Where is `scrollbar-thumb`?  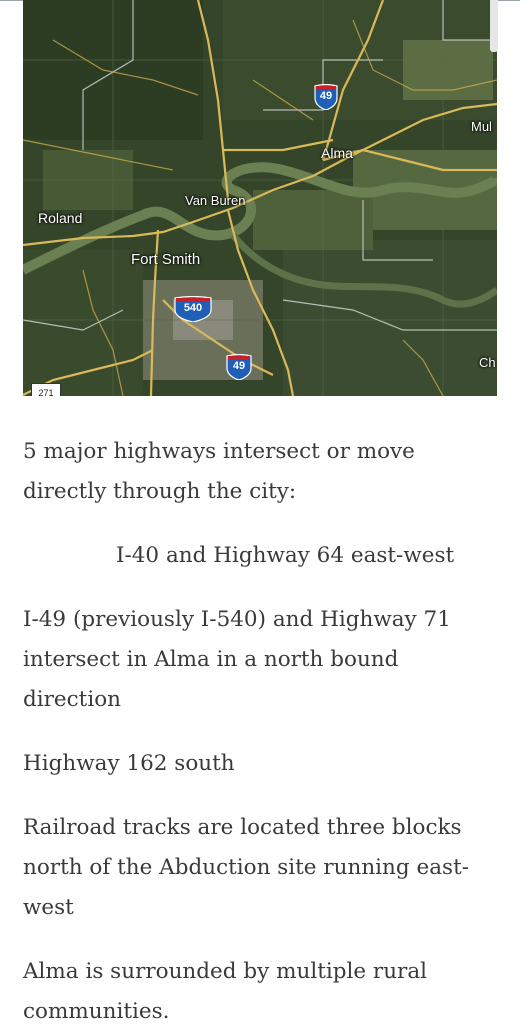 scrollbar-thumb is located at coordinates (494, 26).